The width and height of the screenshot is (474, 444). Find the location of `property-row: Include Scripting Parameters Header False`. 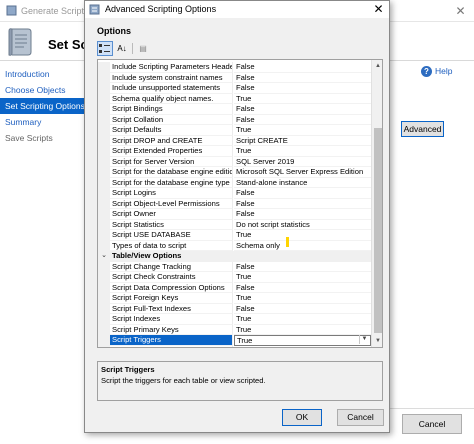

property-row: Include Scripting Parameters Header False is located at coordinates (234, 67).